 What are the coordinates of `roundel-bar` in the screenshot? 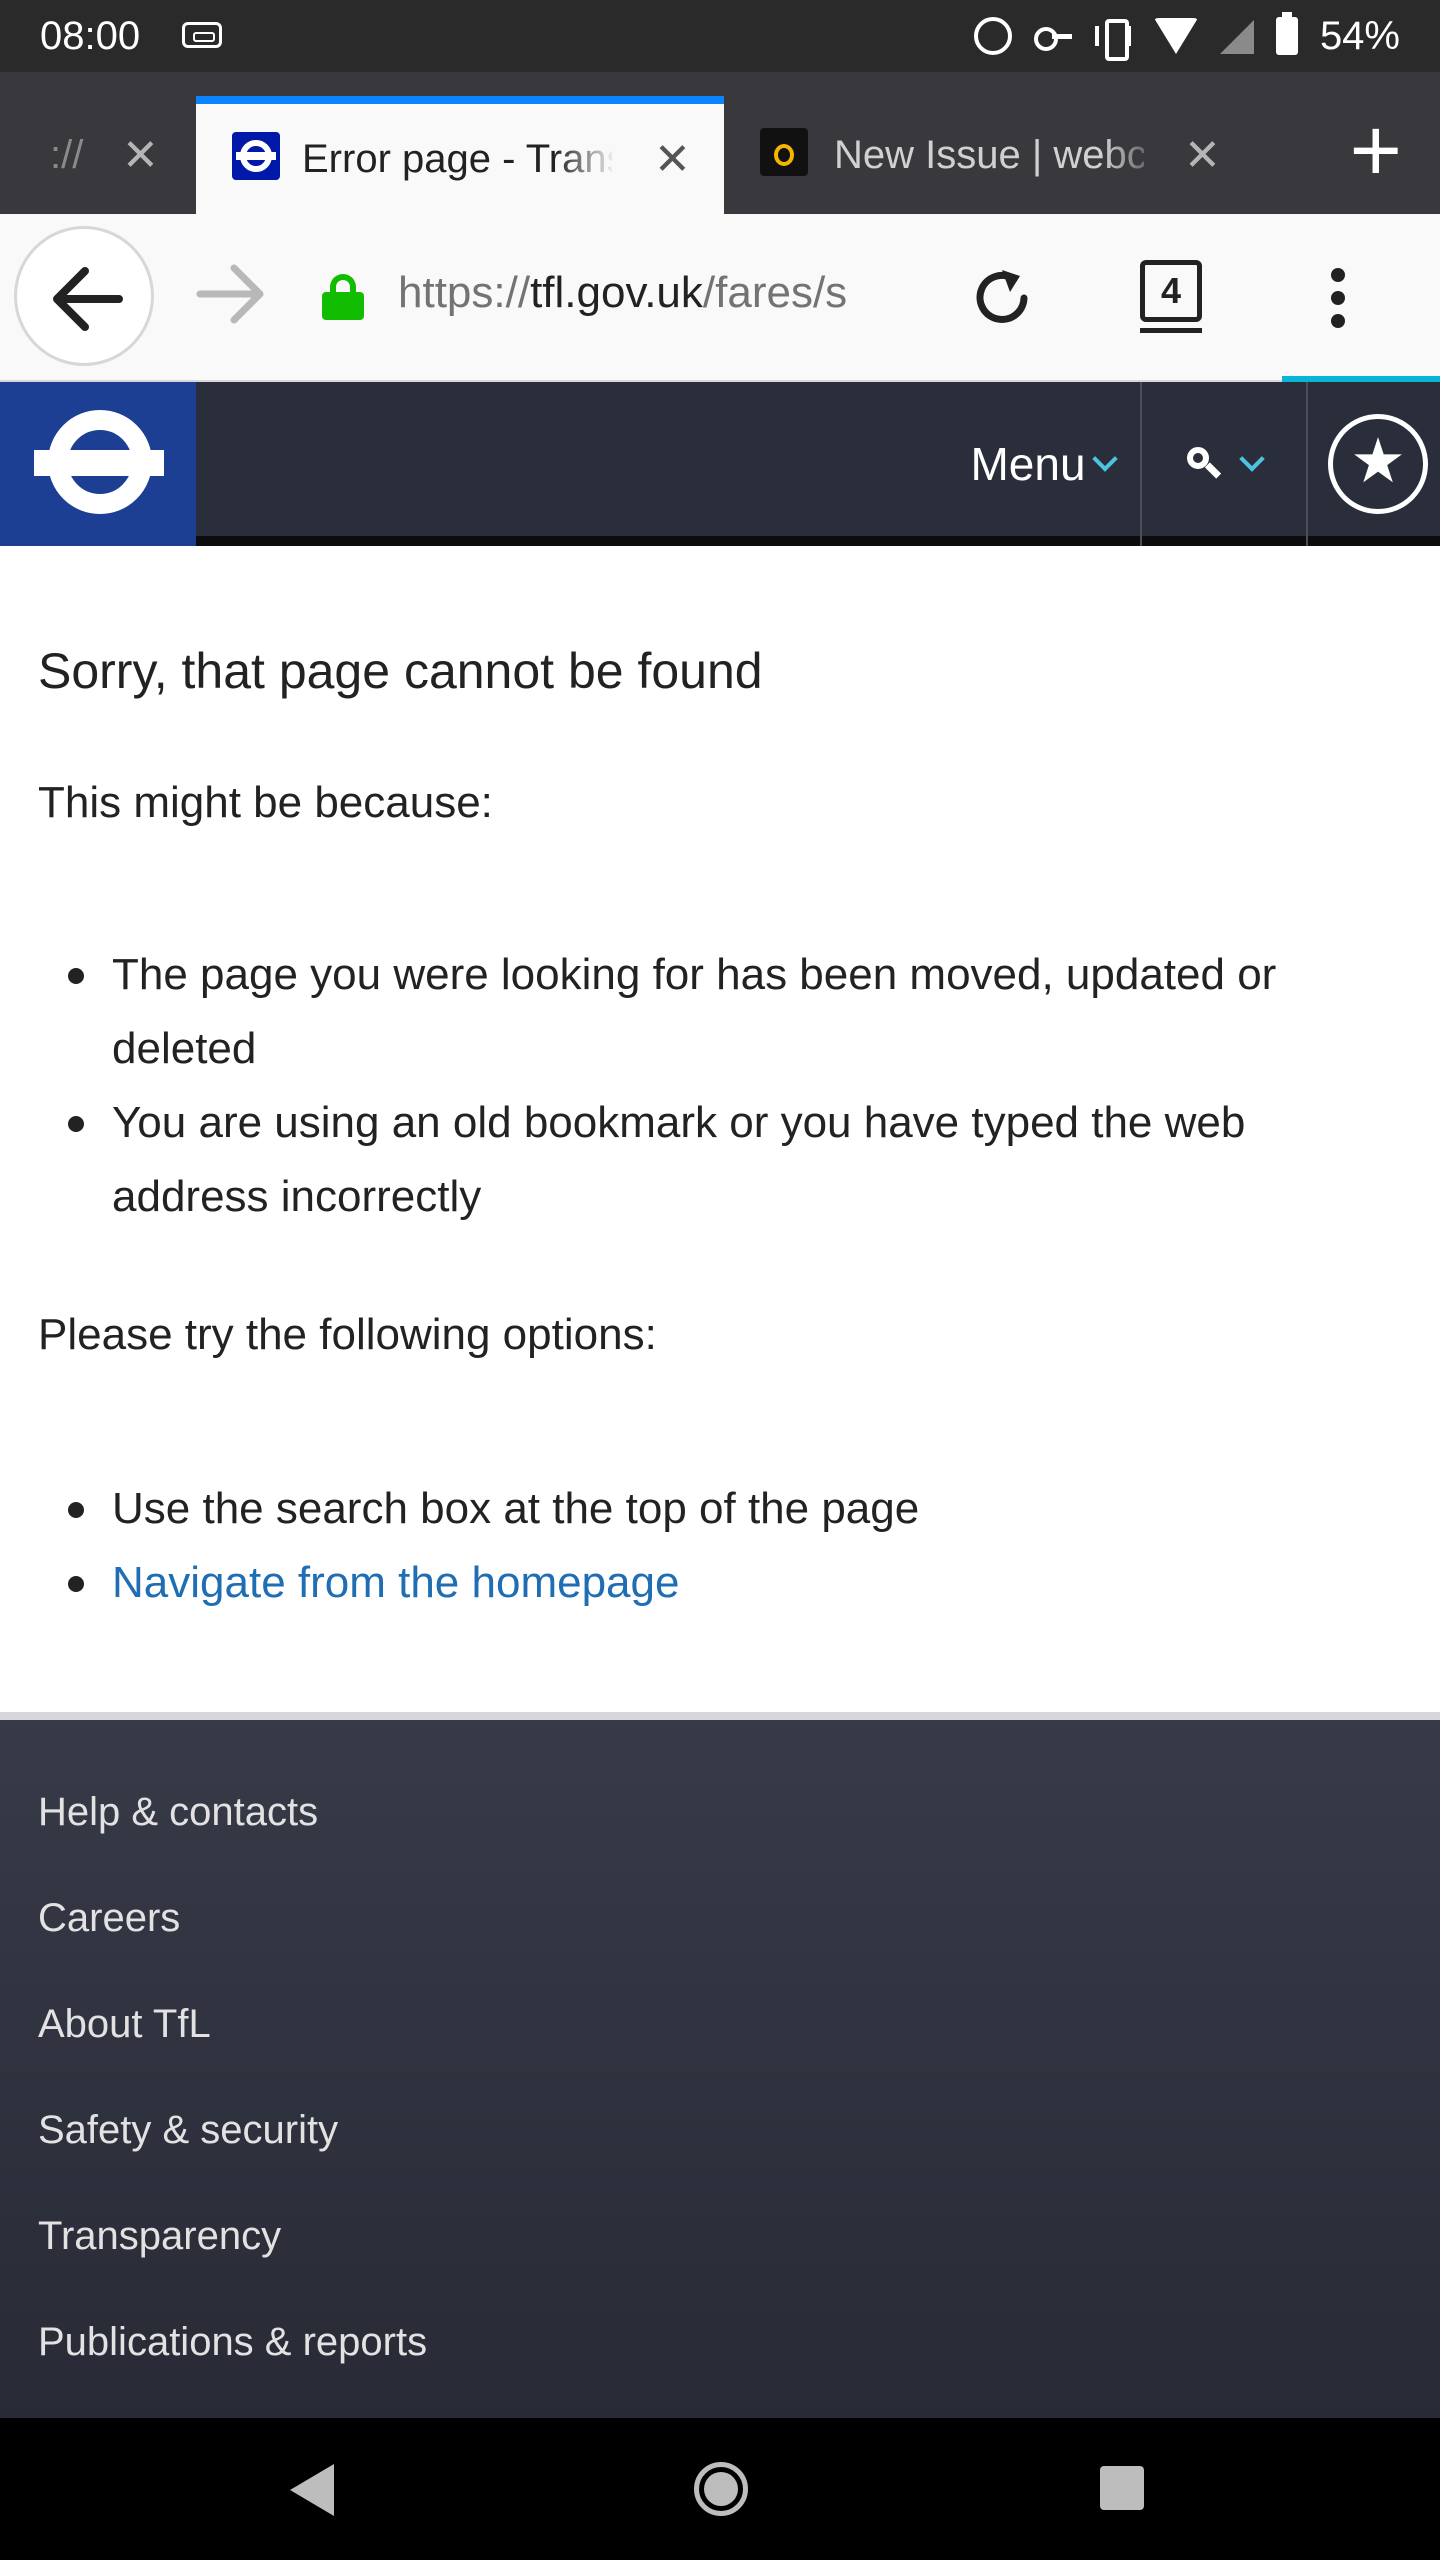 It's located at (99, 463).